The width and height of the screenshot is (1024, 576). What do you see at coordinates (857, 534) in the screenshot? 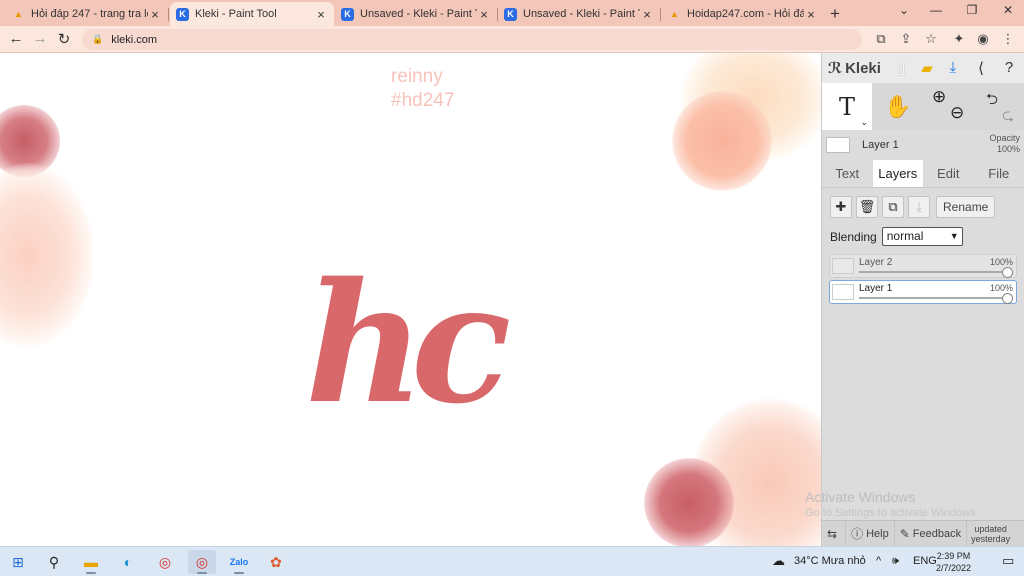
I see `help-circle-icon: ⓘ` at bounding box center [857, 534].